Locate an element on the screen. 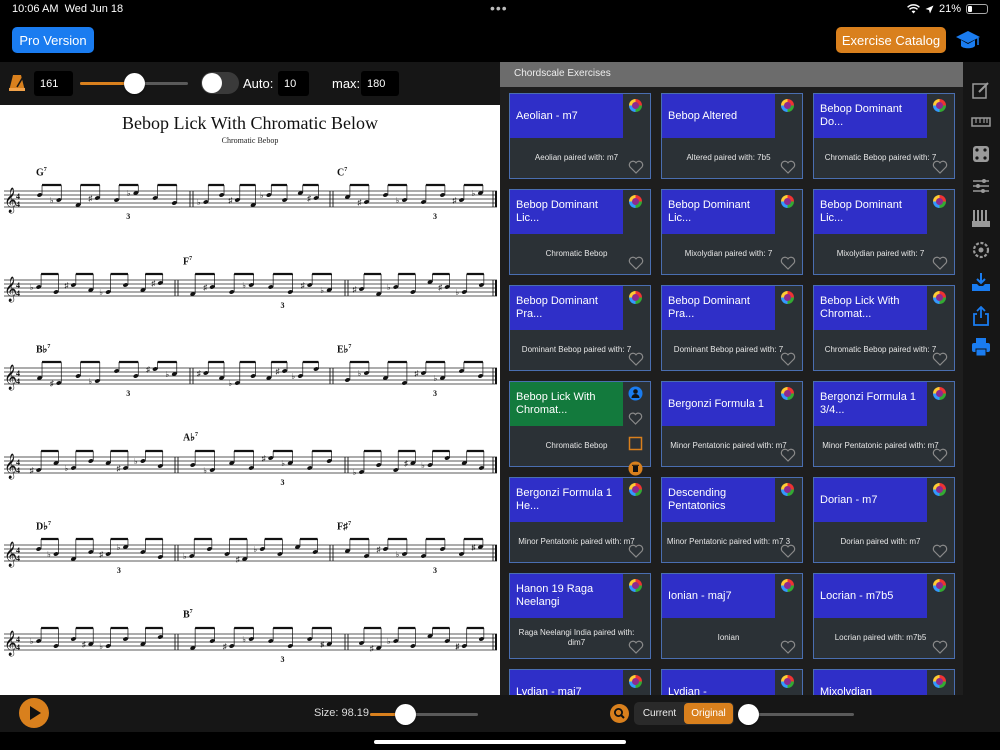 The height and width of the screenshot is (750, 1000). exercise-card: Mixolydian is located at coordinates (884, 682).